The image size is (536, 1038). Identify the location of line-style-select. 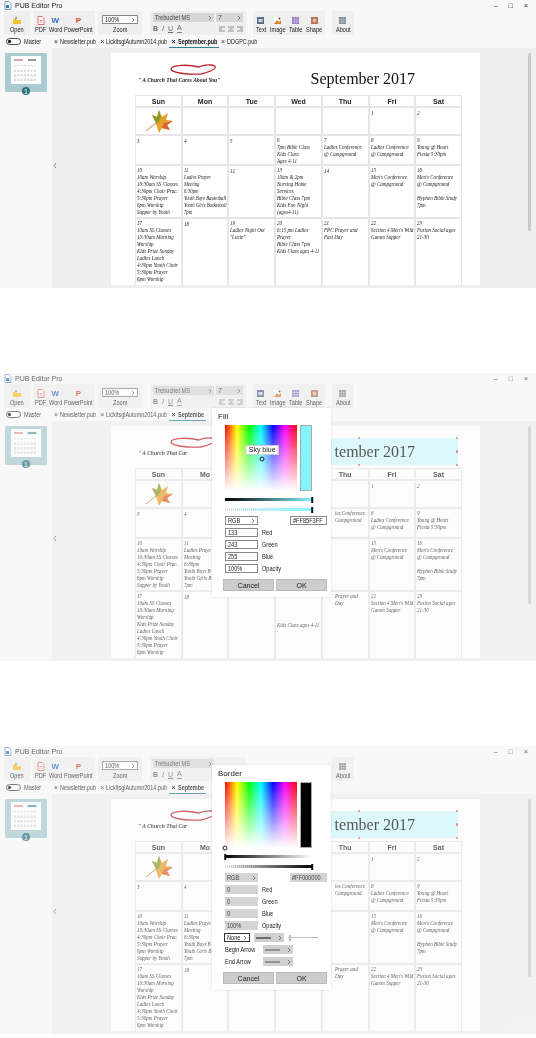
(269, 937).